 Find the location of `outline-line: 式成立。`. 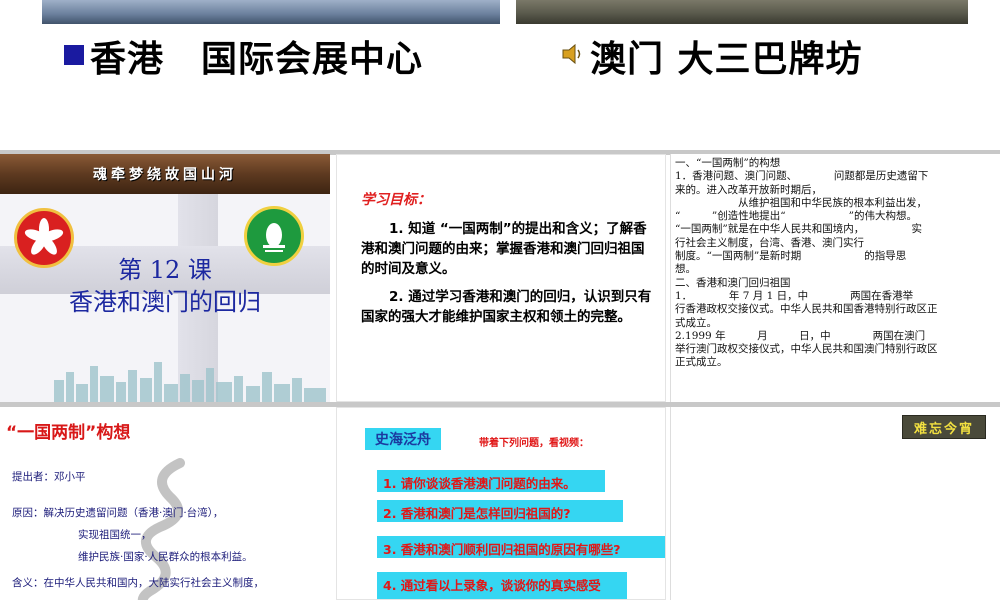

outline-line: 式成立。 is located at coordinates (696, 322).